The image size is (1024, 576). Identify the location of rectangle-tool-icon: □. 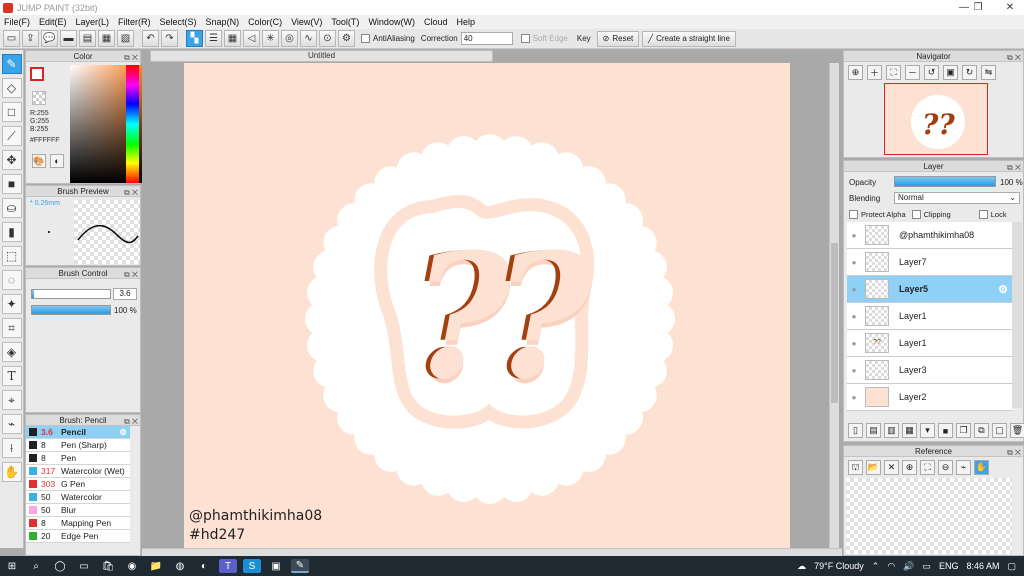
(11, 112).